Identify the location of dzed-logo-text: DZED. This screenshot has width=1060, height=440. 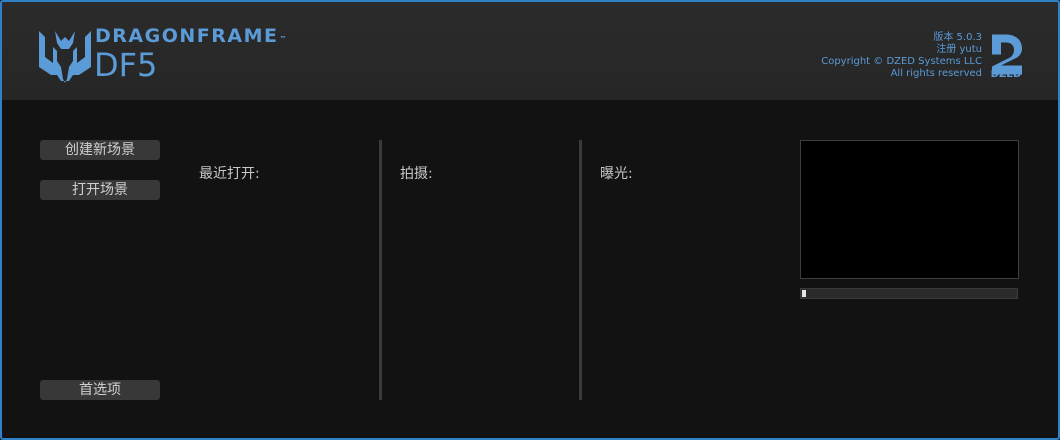
(1006, 74).